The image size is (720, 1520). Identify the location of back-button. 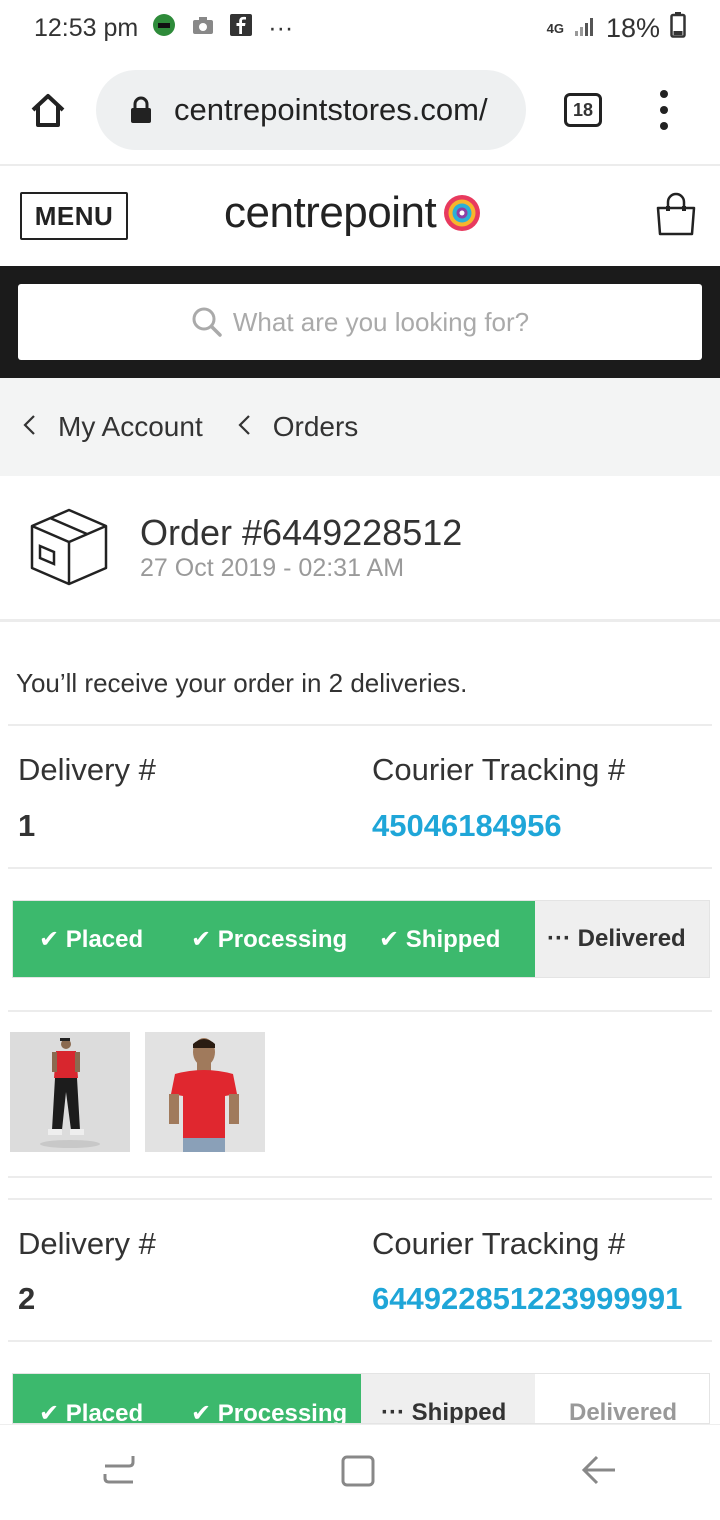
(599, 1472).